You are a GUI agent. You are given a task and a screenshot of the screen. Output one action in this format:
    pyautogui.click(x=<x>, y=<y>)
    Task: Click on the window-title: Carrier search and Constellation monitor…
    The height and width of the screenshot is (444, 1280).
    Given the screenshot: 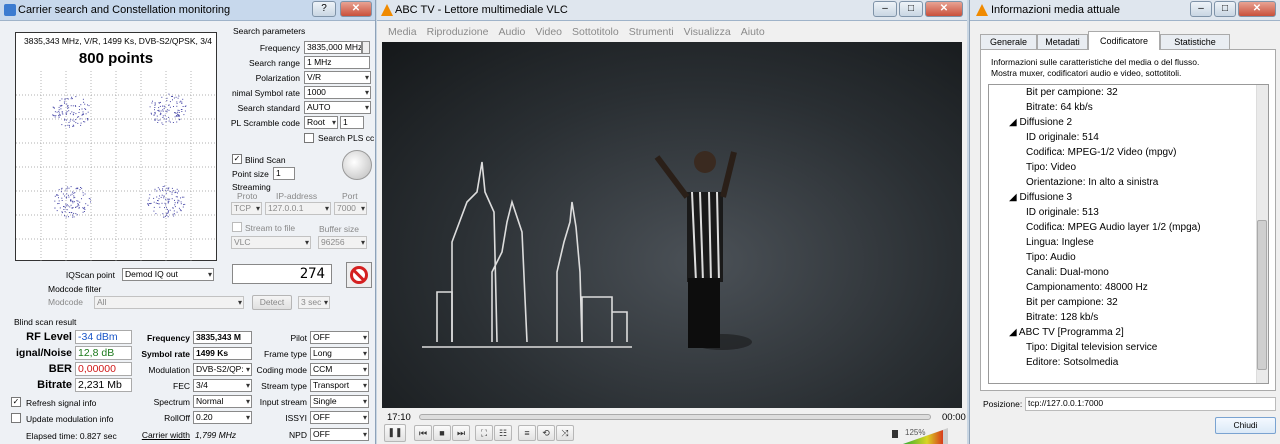 What is the action you would take?
    pyautogui.click(x=124, y=10)
    